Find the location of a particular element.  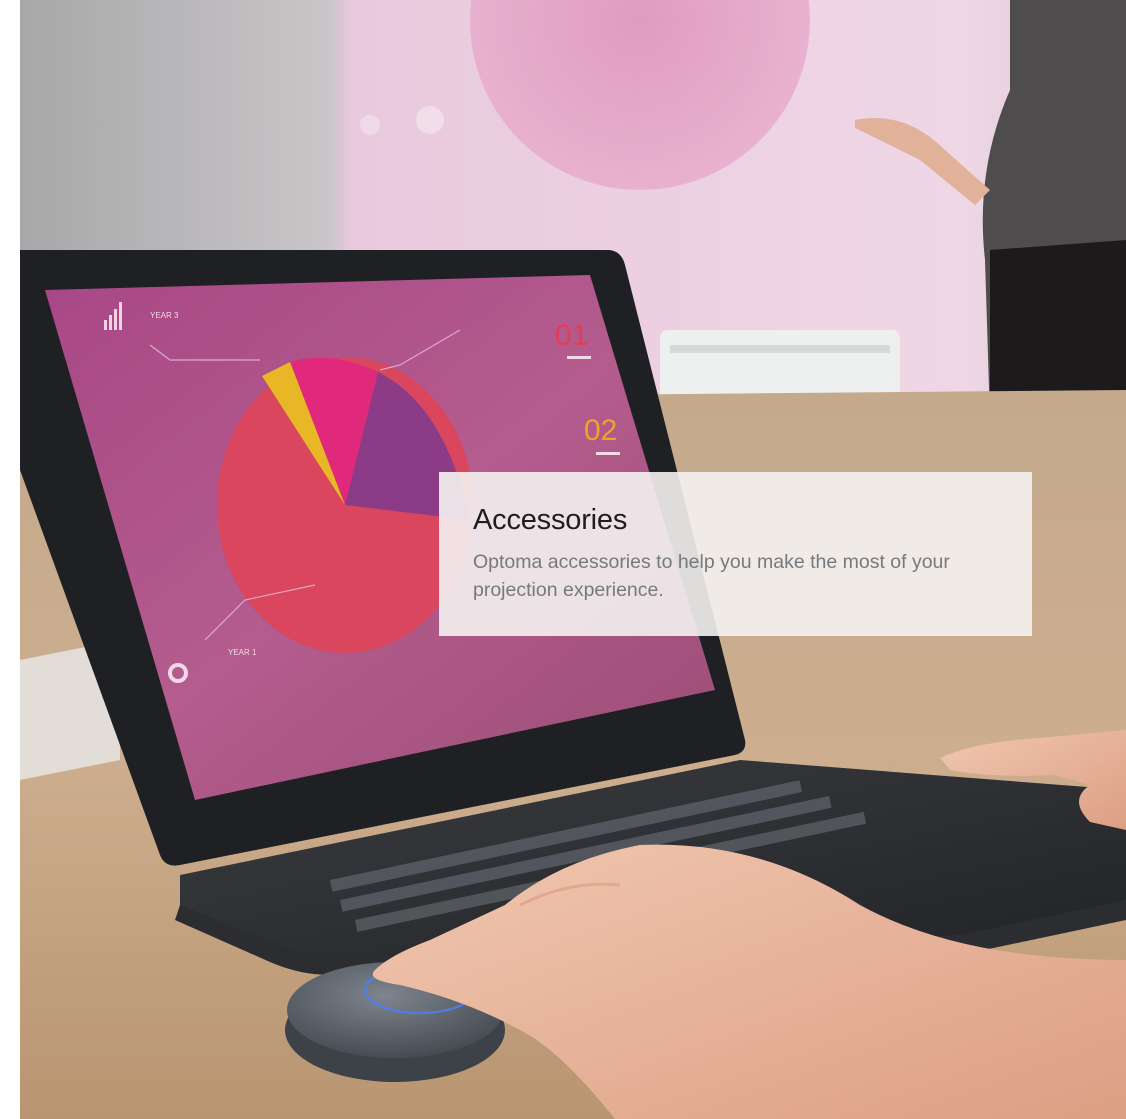

screen-number-2: 02 is located at coordinates (600, 430).